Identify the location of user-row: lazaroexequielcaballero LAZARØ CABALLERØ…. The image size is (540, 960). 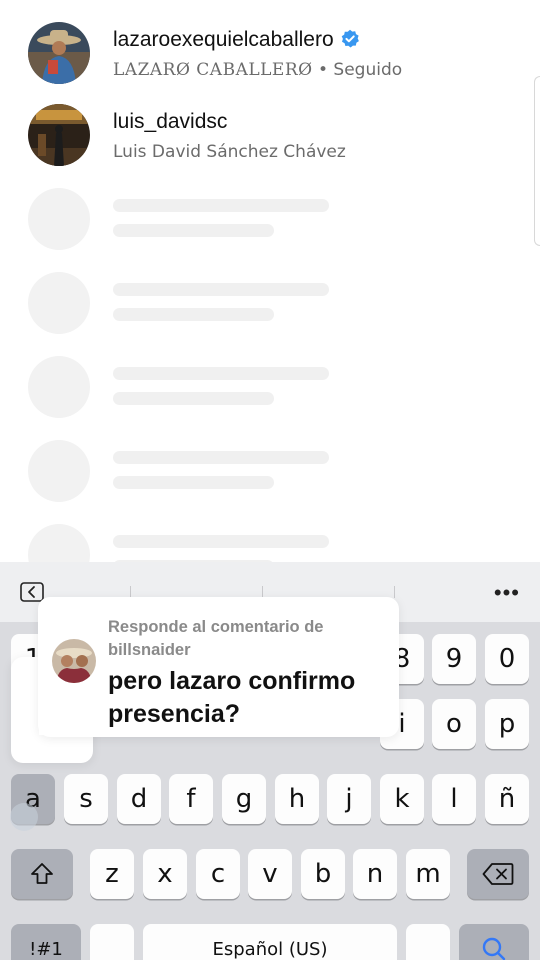
(270, 64).